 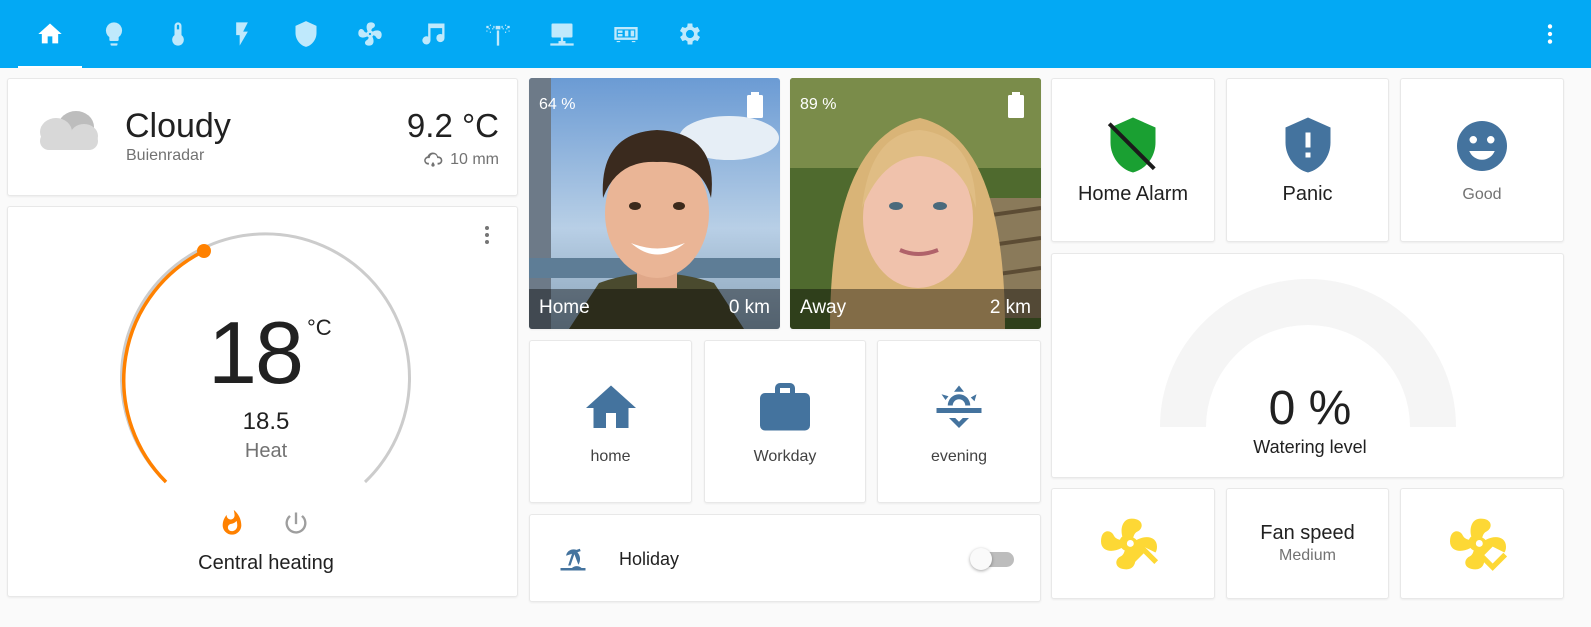 What do you see at coordinates (452, 125) in the screenshot?
I see `weather-temperature: 9.2 °C` at bounding box center [452, 125].